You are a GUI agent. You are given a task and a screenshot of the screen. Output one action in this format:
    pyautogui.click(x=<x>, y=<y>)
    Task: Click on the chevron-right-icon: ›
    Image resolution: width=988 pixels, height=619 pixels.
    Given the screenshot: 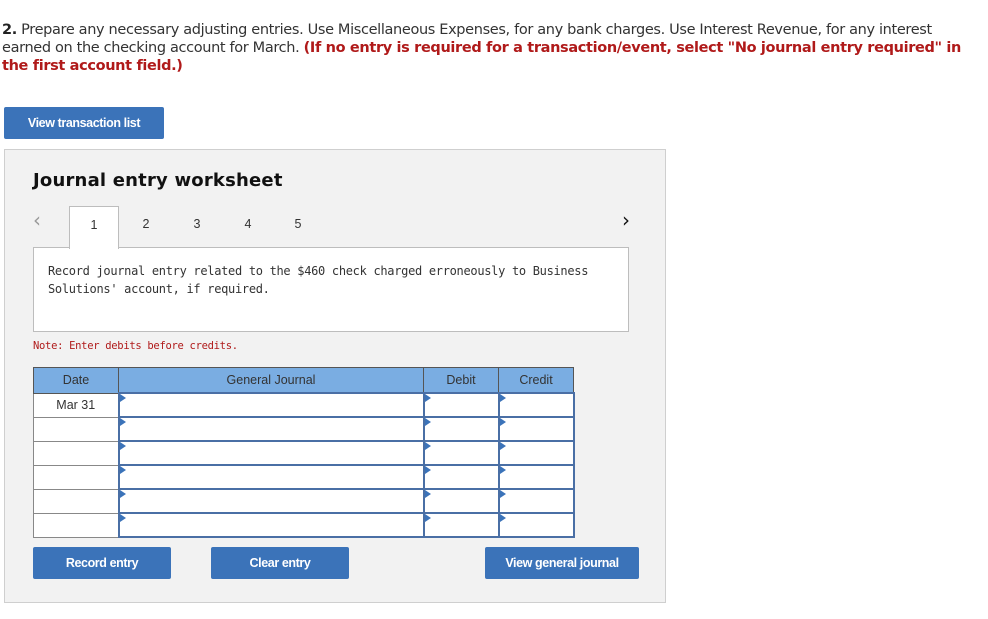 What is the action you would take?
    pyautogui.click(x=626, y=220)
    